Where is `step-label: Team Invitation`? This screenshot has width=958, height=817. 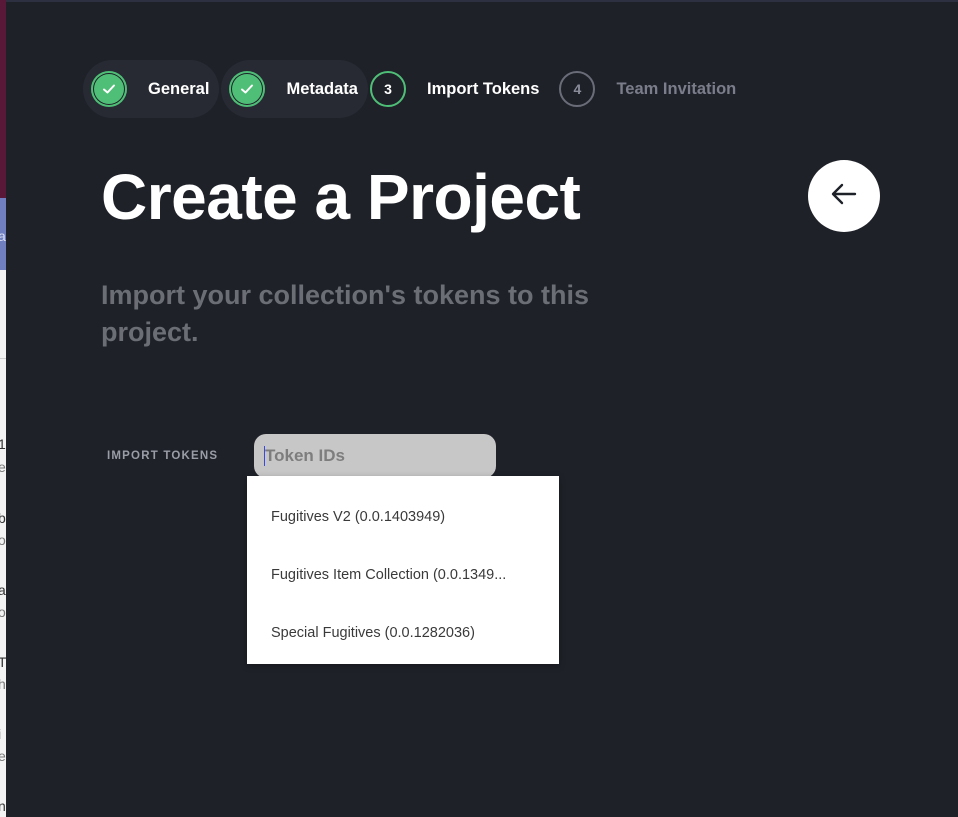 step-label: Team Invitation is located at coordinates (676, 88).